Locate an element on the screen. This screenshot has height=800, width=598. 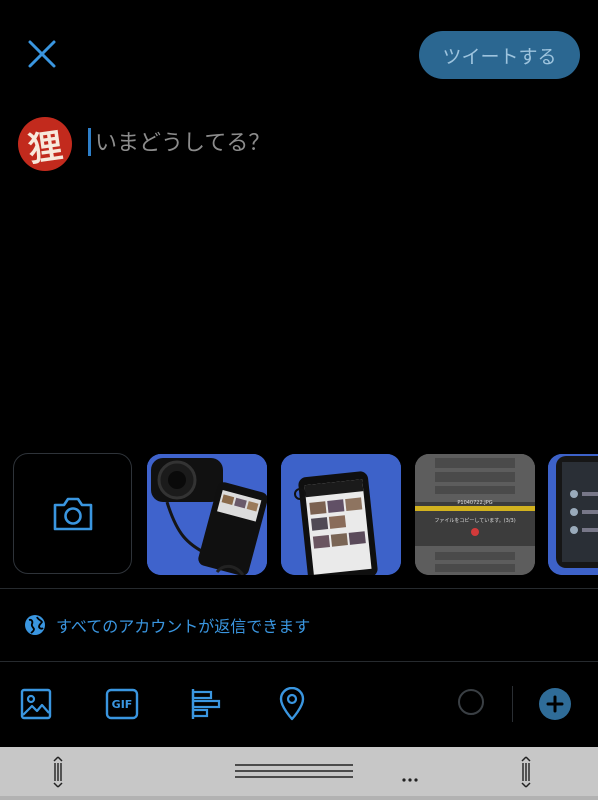
photo-phone-settings is located at coordinates (573, 514).